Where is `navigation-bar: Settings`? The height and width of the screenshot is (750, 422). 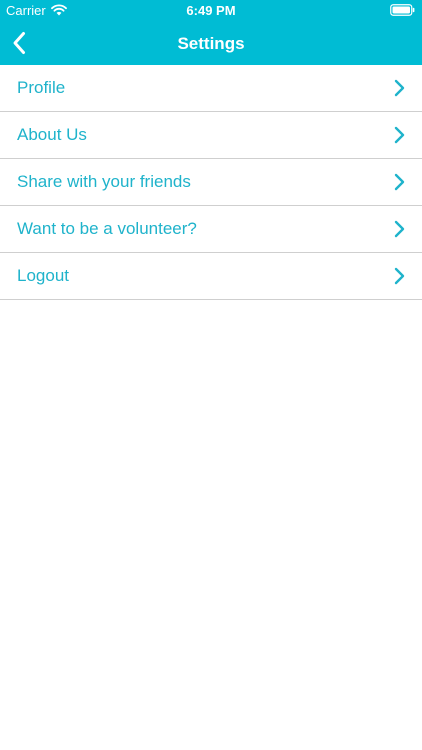
navigation-bar: Settings is located at coordinates (211, 43).